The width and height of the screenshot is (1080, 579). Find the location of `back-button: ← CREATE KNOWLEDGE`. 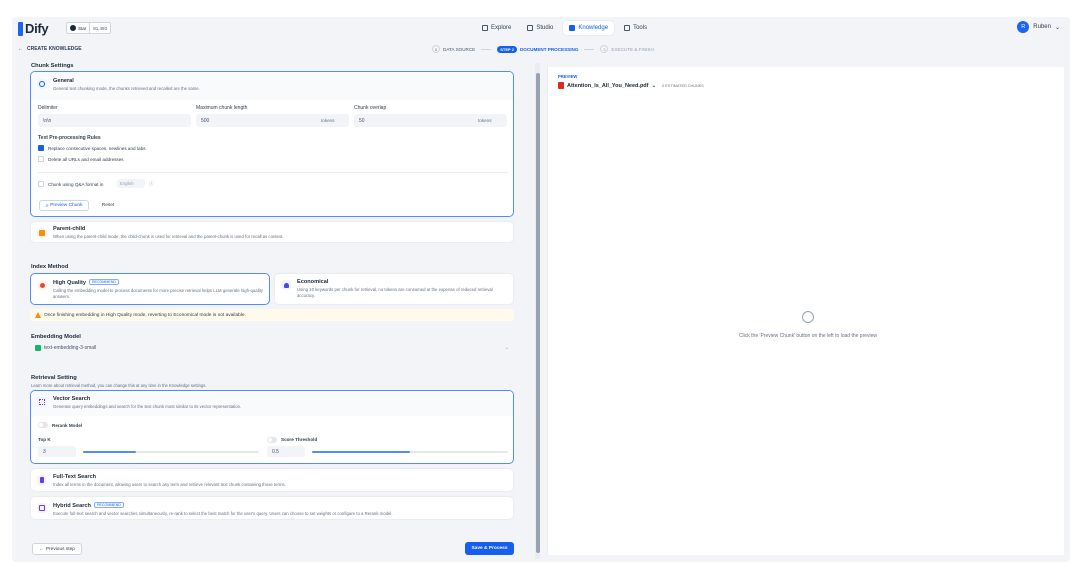

back-button: ← CREATE KNOWLEDGE is located at coordinates (50, 49).